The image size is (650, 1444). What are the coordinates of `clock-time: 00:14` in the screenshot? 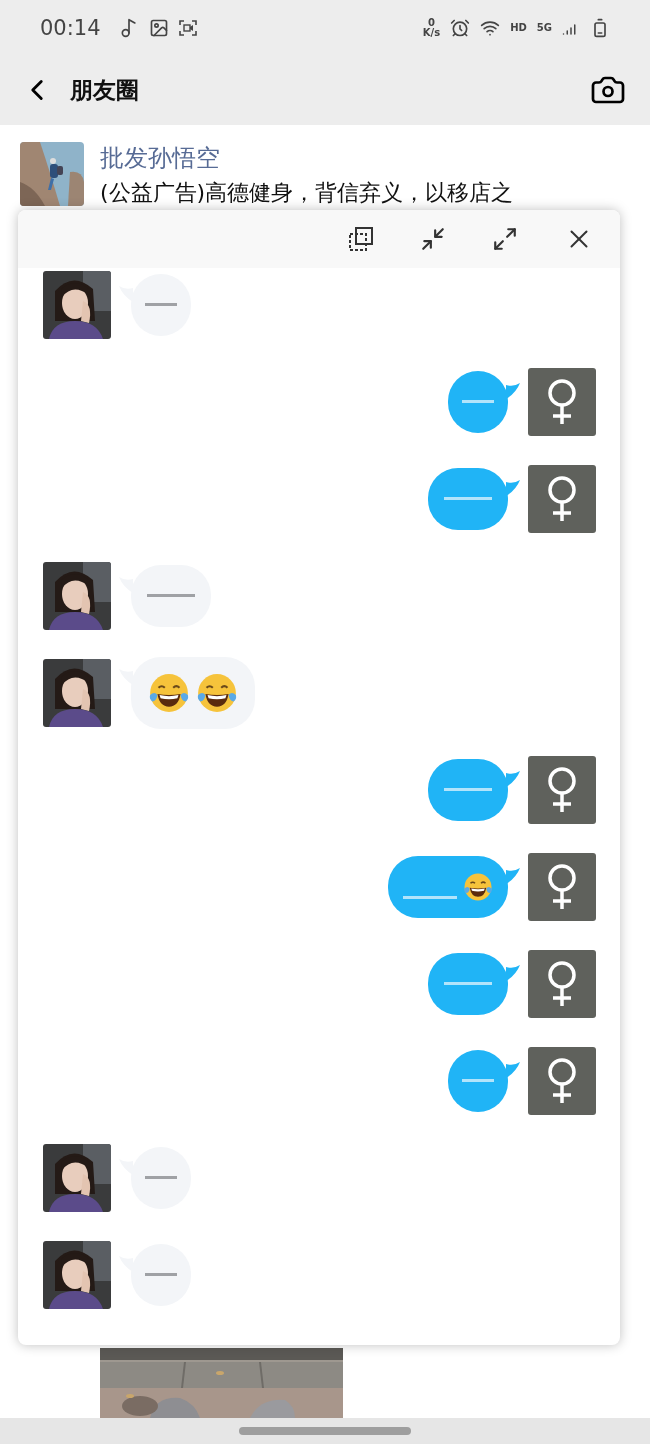 It's located at (70, 27).